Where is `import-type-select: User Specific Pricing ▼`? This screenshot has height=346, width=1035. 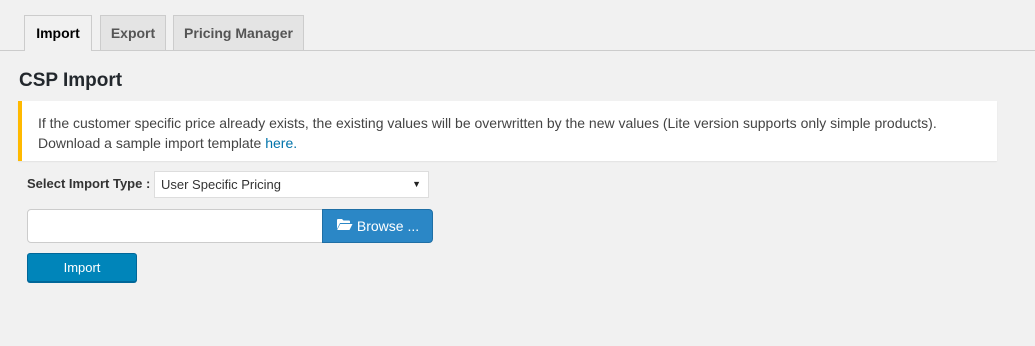 import-type-select: User Specific Pricing ▼ is located at coordinates (291, 184).